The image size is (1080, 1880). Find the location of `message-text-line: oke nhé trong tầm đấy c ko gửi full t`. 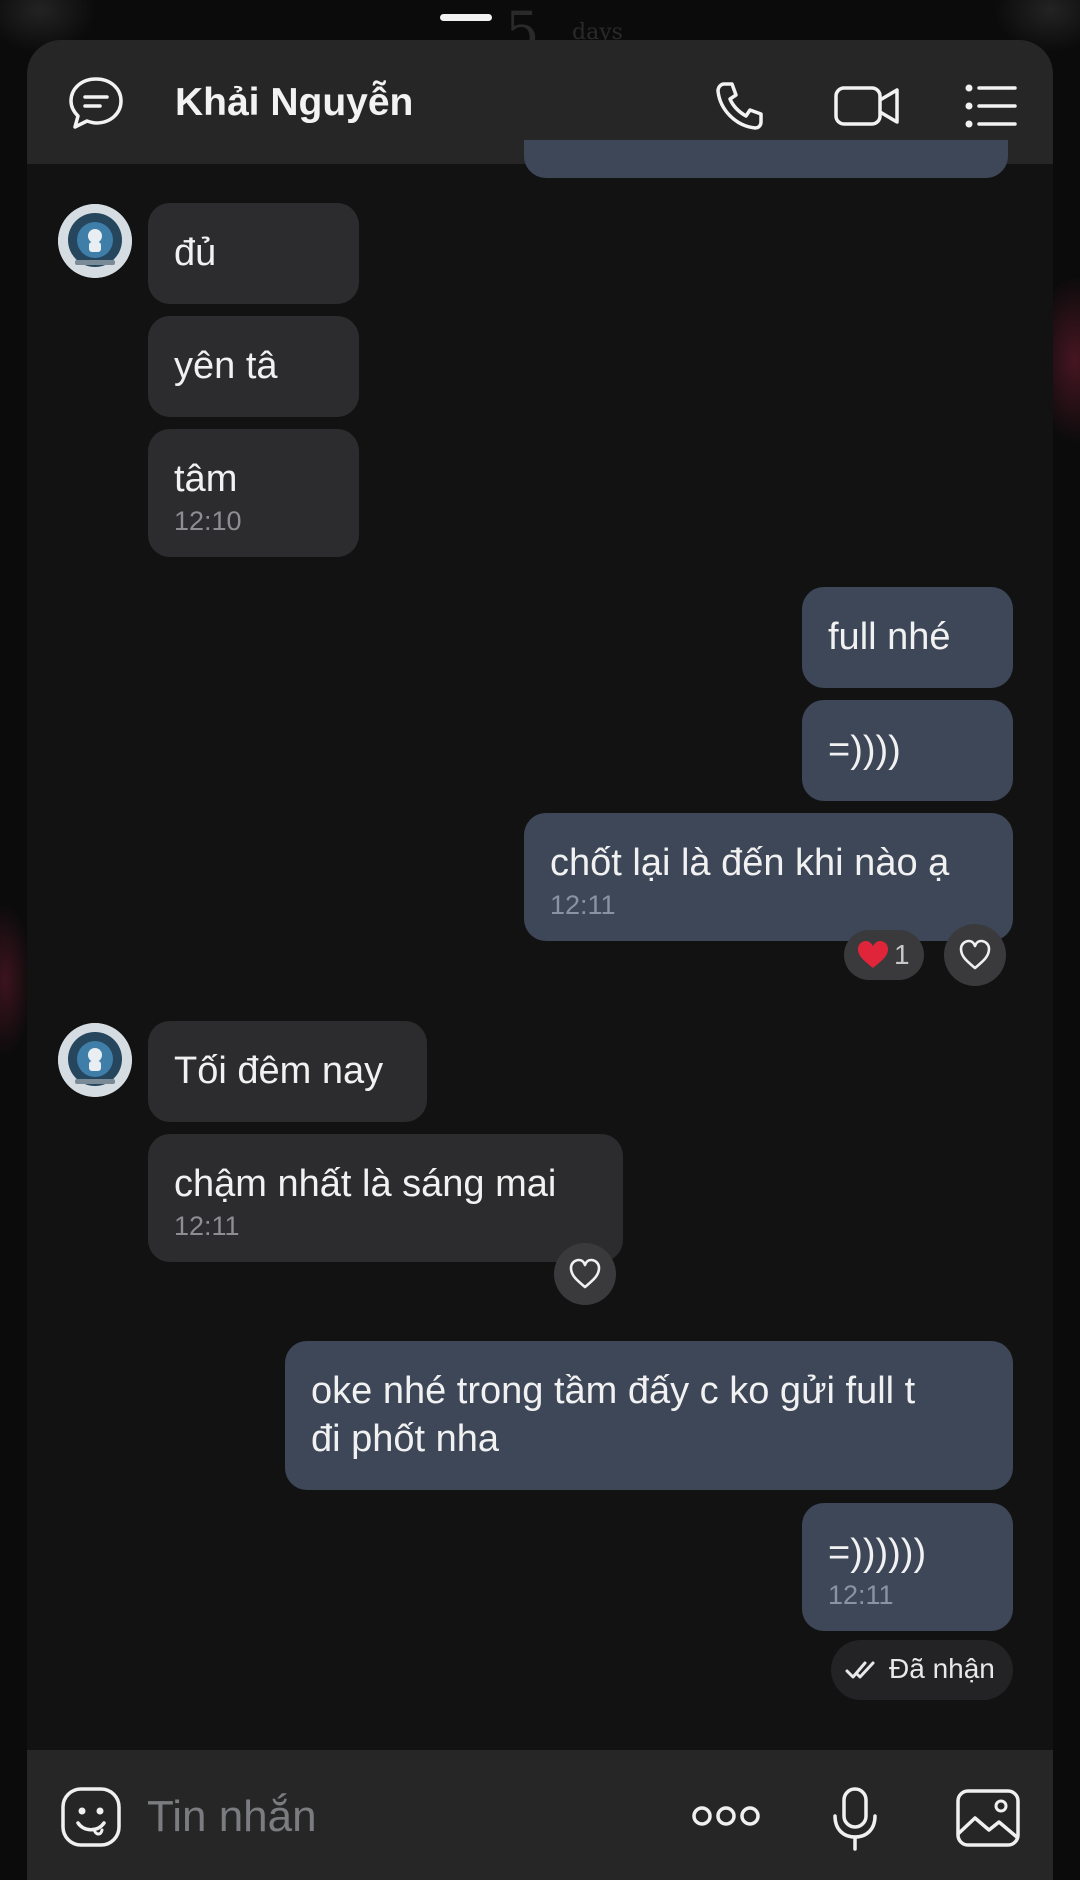

message-text-line: oke nhé trong tầm đấy c ko gửi full t is located at coordinates (613, 1391).